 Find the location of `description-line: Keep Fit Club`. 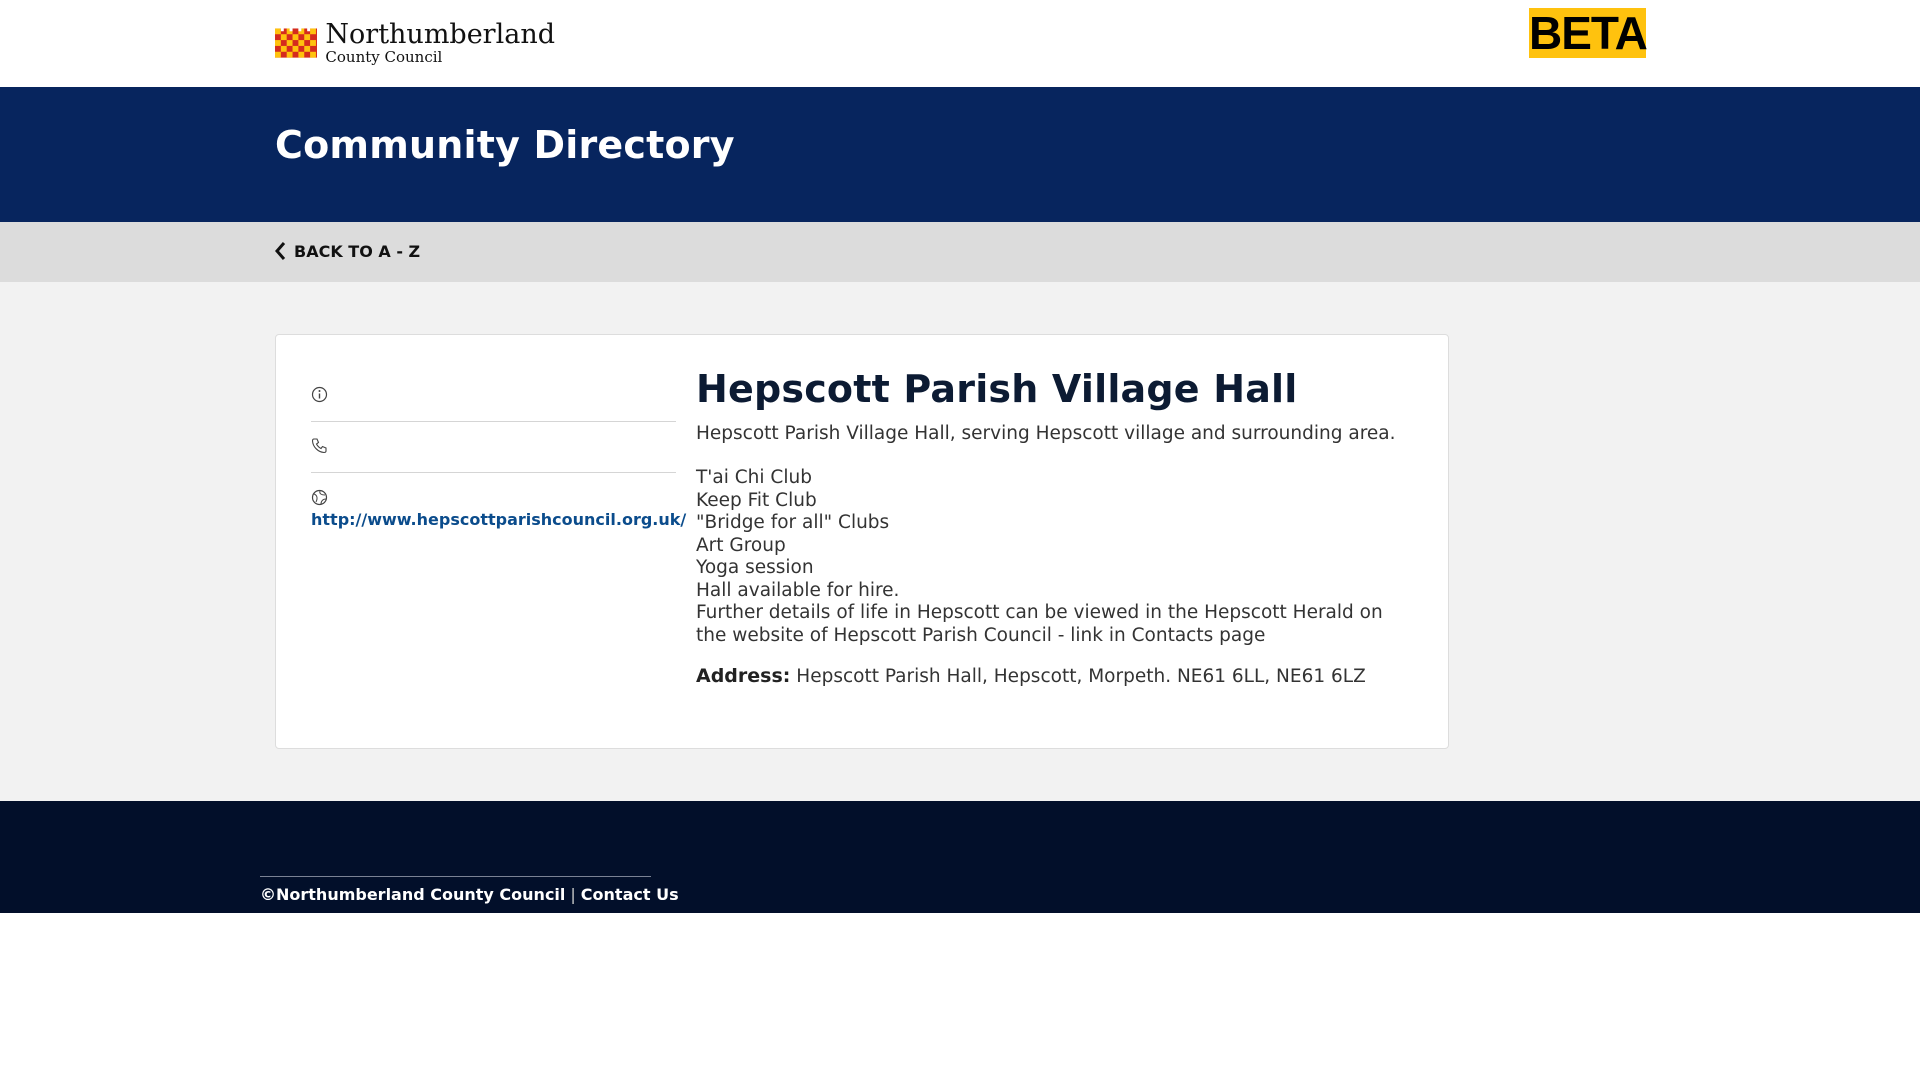

description-line: Keep Fit Club is located at coordinates (756, 500).